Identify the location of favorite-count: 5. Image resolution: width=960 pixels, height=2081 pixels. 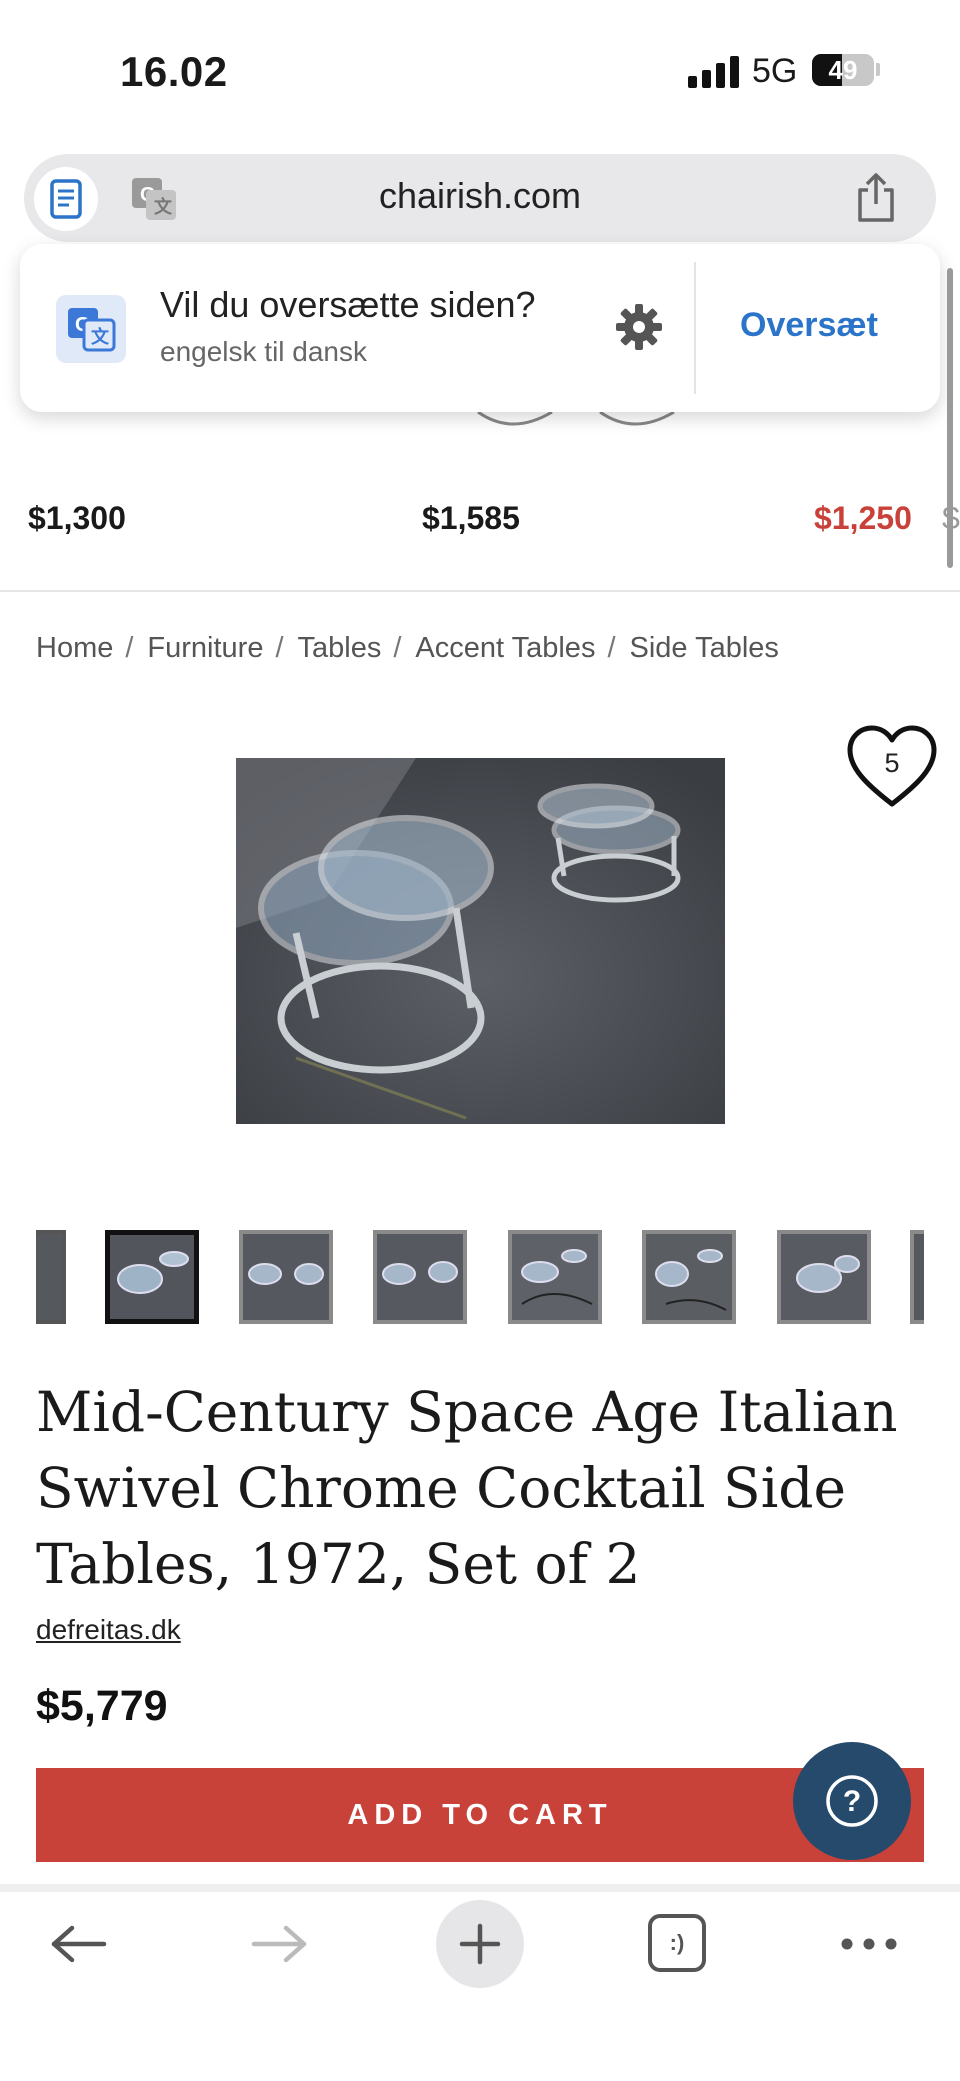
(892, 763).